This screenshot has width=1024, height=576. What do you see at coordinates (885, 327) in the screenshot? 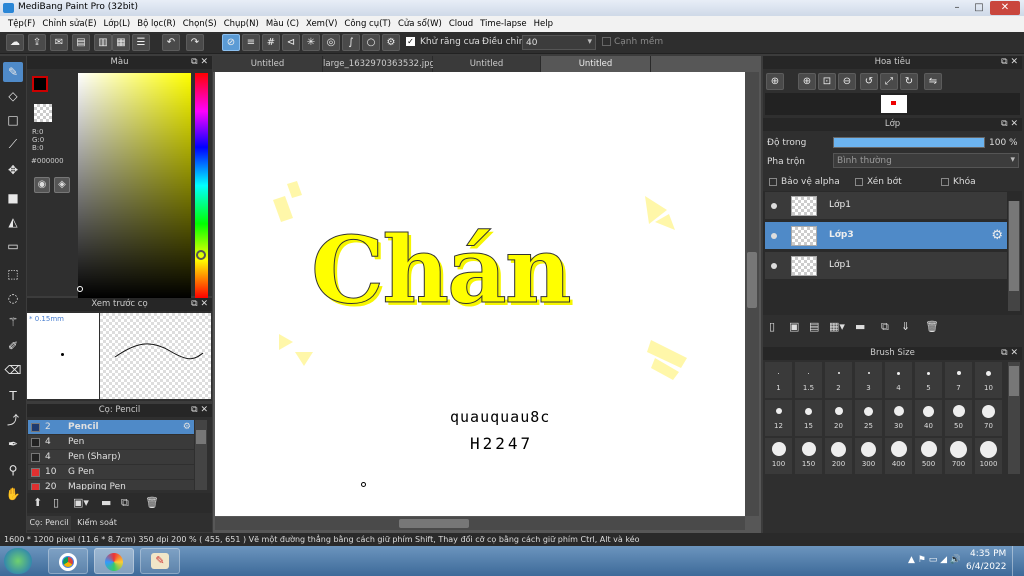
I see `duplicate-layer-icon: ⧉` at bounding box center [885, 327].